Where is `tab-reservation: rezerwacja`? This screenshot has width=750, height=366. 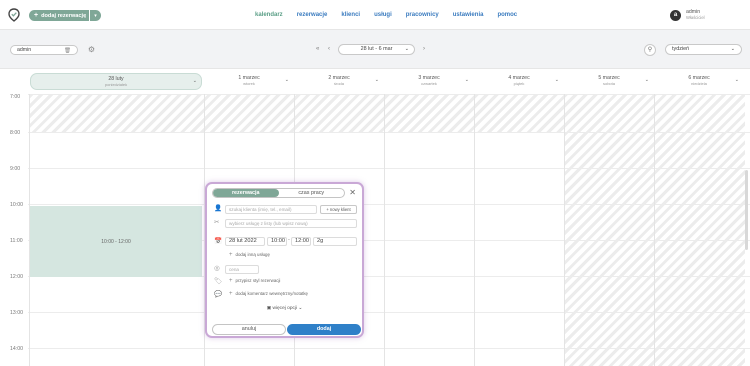 tab-reservation: rezerwacja is located at coordinates (246, 193).